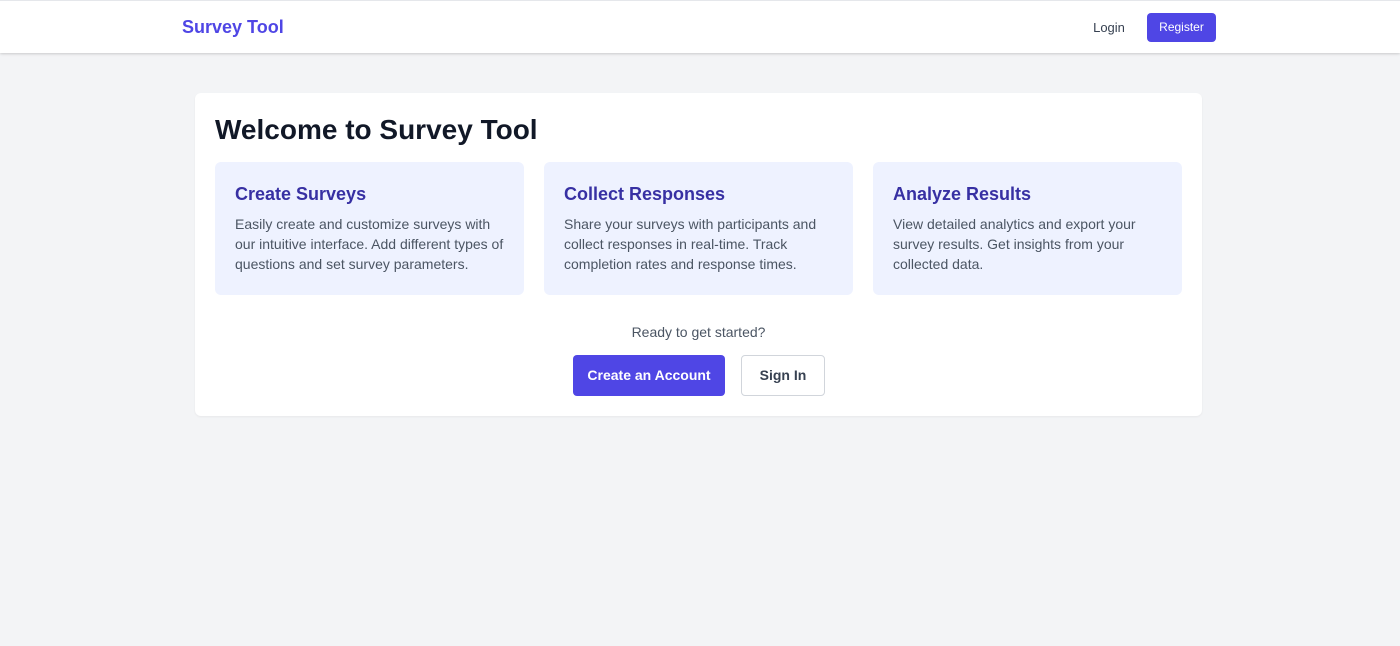 The image size is (1400, 646). Describe the element at coordinates (698, 332) in the screenshot. I see `cta-text: Ready to get started?` at that location.